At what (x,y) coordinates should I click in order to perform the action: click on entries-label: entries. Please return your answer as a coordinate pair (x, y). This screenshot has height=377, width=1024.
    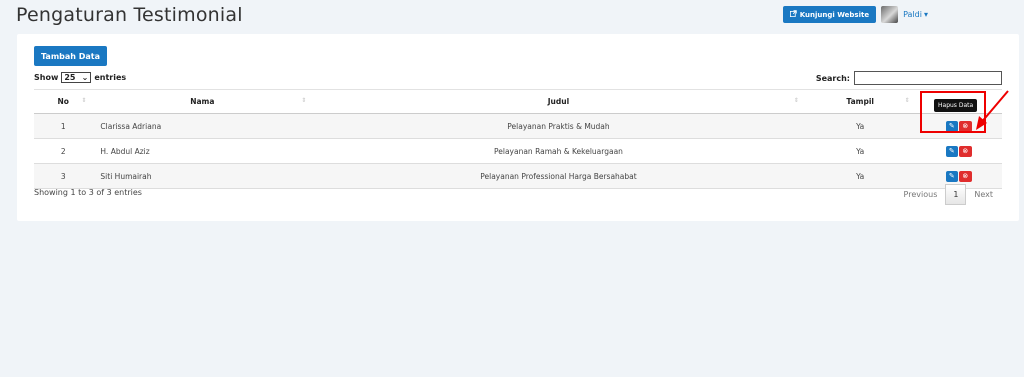
    Looking at the image, I should click on (110, 77).